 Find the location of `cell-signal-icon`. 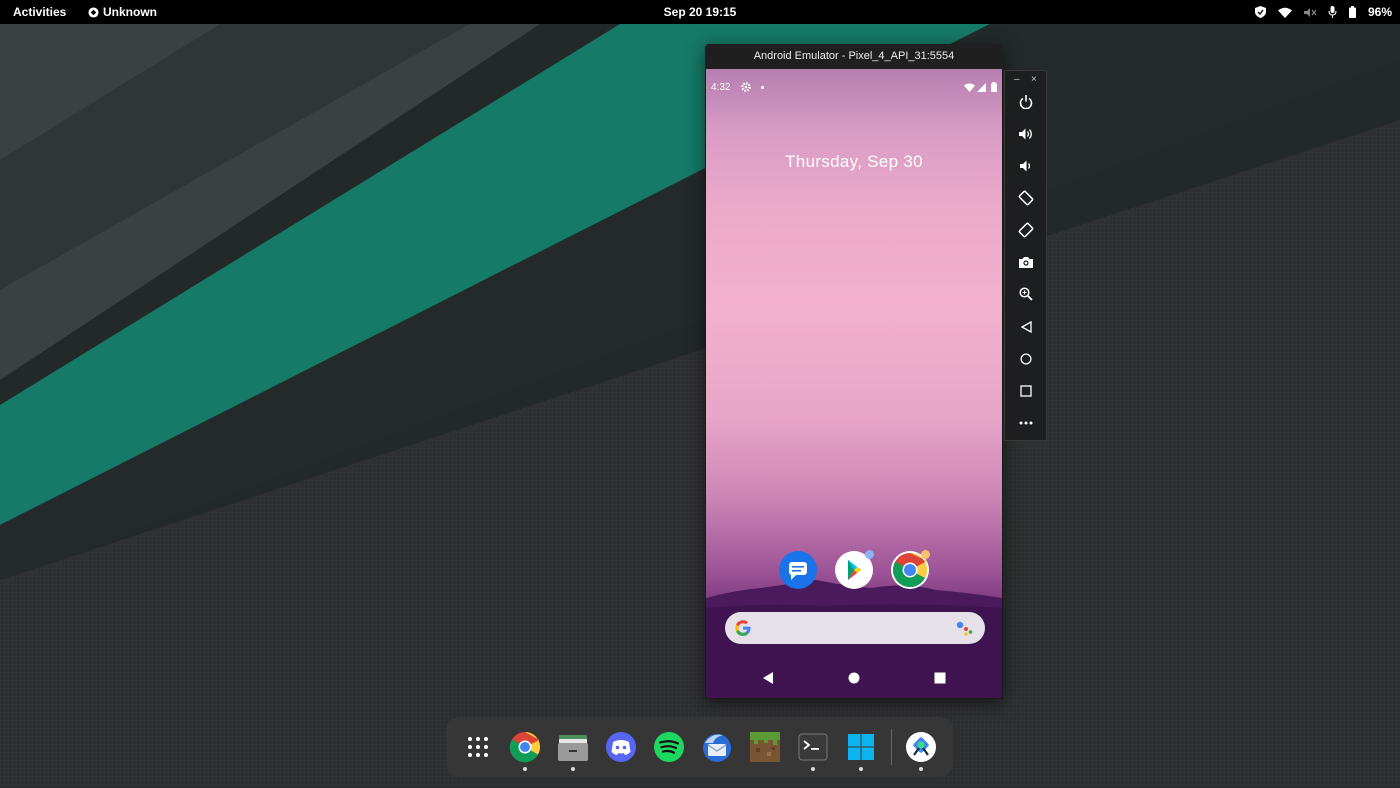

cell-signal-icon is located at coordinates (981, 87).